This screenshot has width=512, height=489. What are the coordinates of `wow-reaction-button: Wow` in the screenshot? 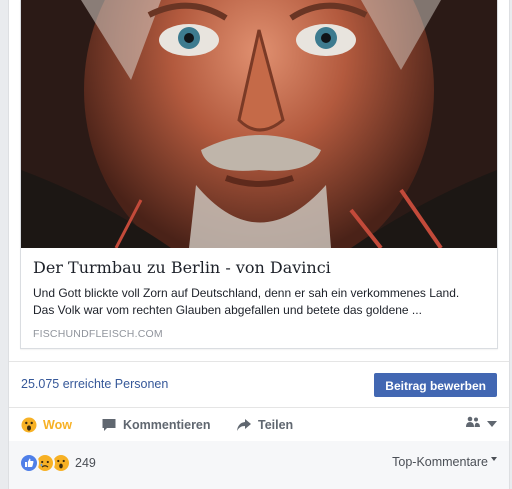 It's located at (46, 425).